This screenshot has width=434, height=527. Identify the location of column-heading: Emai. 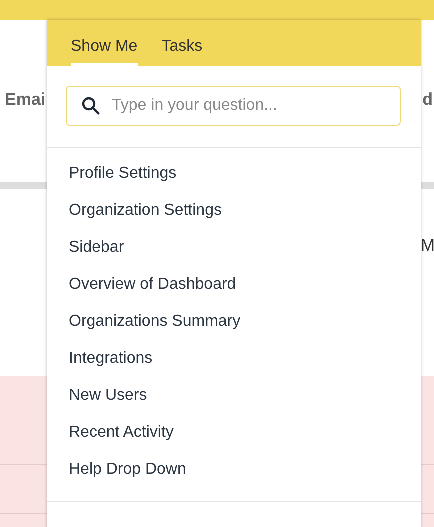
(25, 100).